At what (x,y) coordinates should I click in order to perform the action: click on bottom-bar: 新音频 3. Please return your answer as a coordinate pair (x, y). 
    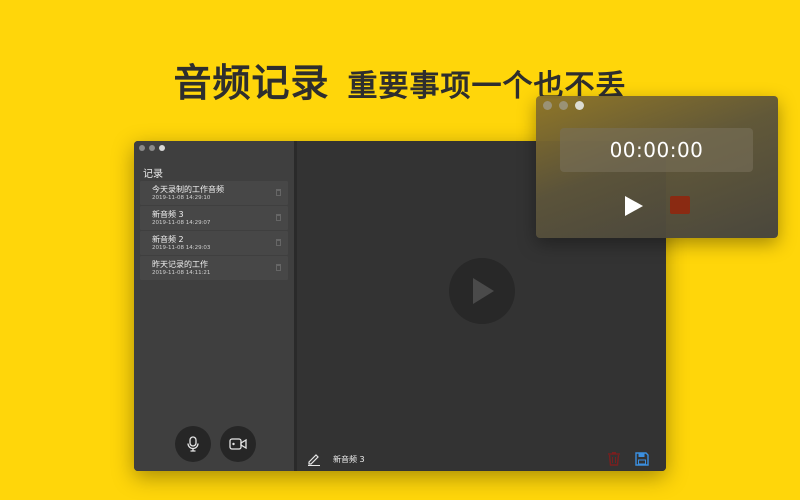
    Looking at the image, I should click on (481, 458).